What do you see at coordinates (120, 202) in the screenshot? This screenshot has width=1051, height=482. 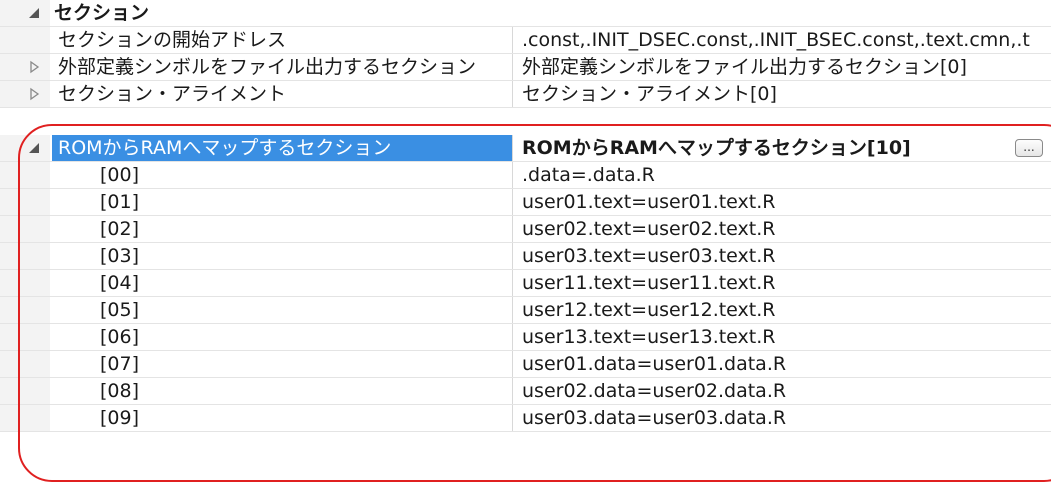 I see `child-index: [01]` at bounding box center [120, 202].